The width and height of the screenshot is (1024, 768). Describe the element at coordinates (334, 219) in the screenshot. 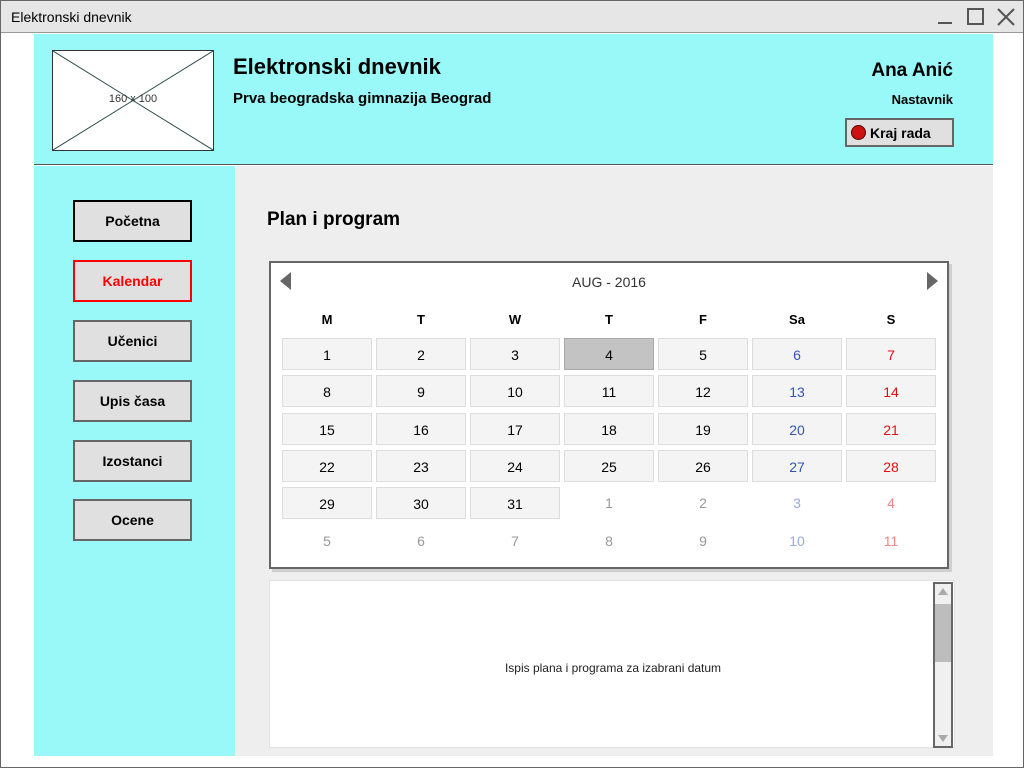

I see `page-title: Plan i program` at that location.